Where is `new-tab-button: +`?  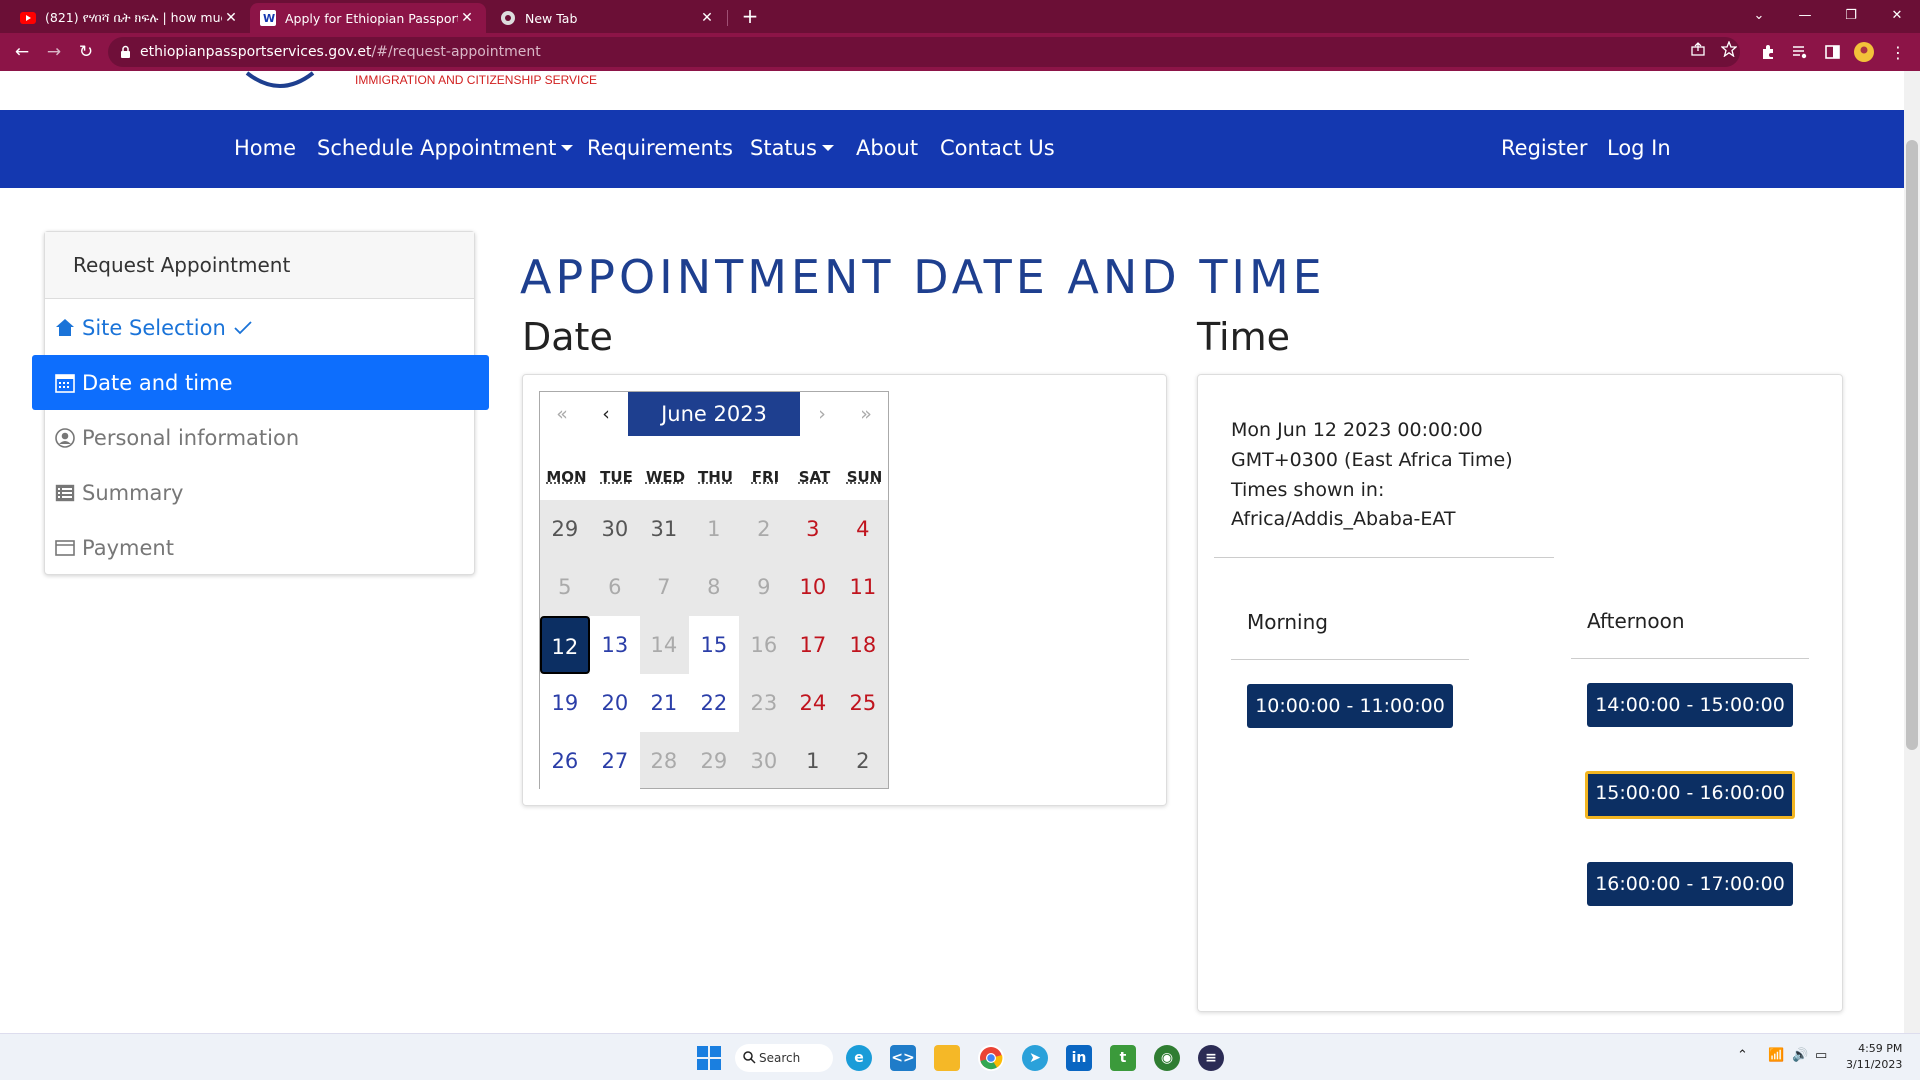
new-tab-button: + is located at coordinates (750, 16).